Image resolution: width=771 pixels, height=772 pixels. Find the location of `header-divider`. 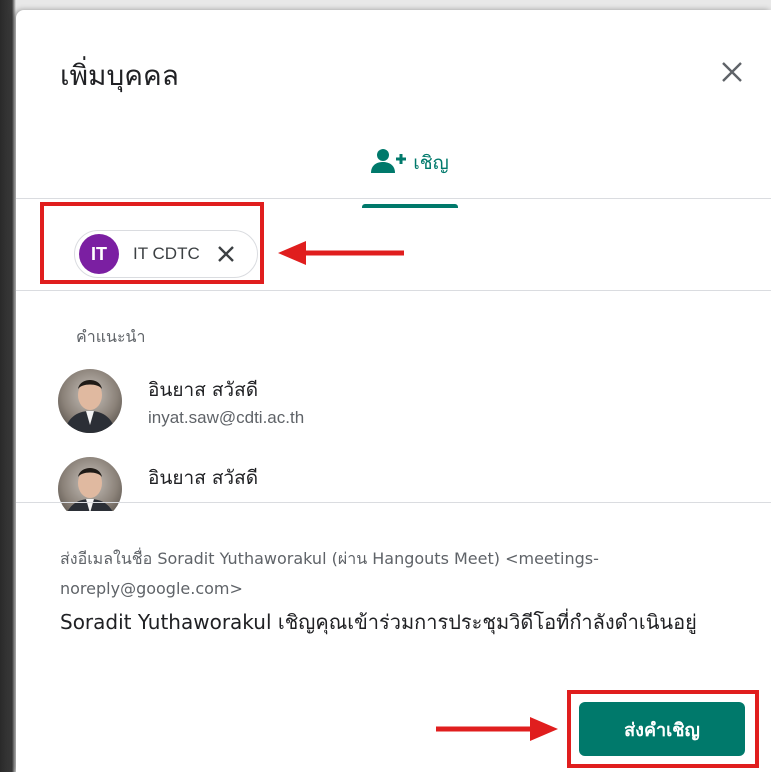

header-divider is located at coordinates (393, 198).